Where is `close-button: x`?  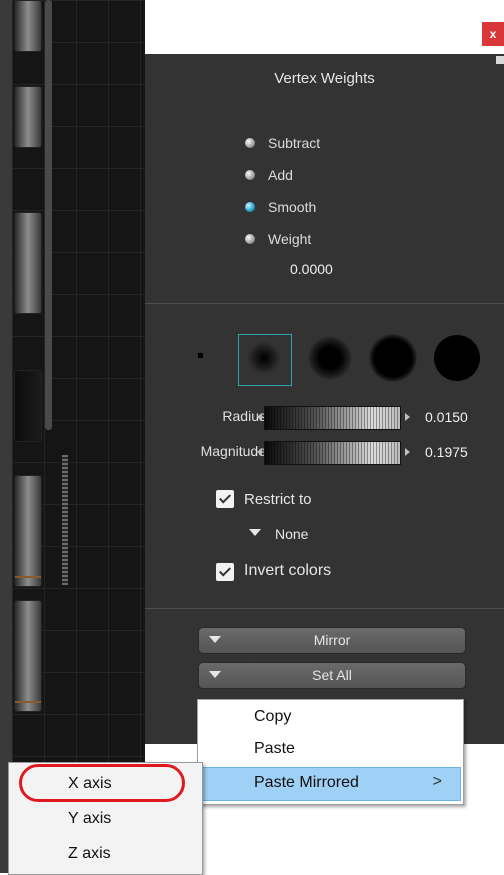 close-button: x is located at coordinates (493, 34).